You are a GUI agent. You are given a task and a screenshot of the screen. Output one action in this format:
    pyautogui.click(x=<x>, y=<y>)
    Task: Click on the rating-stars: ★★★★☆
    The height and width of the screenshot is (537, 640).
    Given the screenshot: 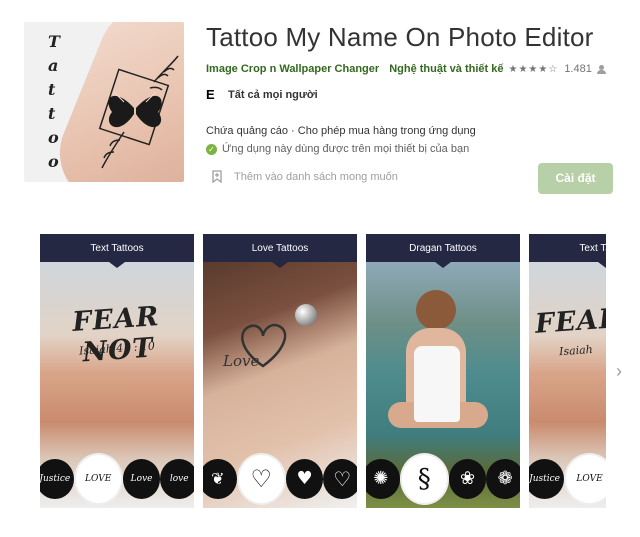 What is the action you would take?
    pyautogui.click(x=533, y=69)
    